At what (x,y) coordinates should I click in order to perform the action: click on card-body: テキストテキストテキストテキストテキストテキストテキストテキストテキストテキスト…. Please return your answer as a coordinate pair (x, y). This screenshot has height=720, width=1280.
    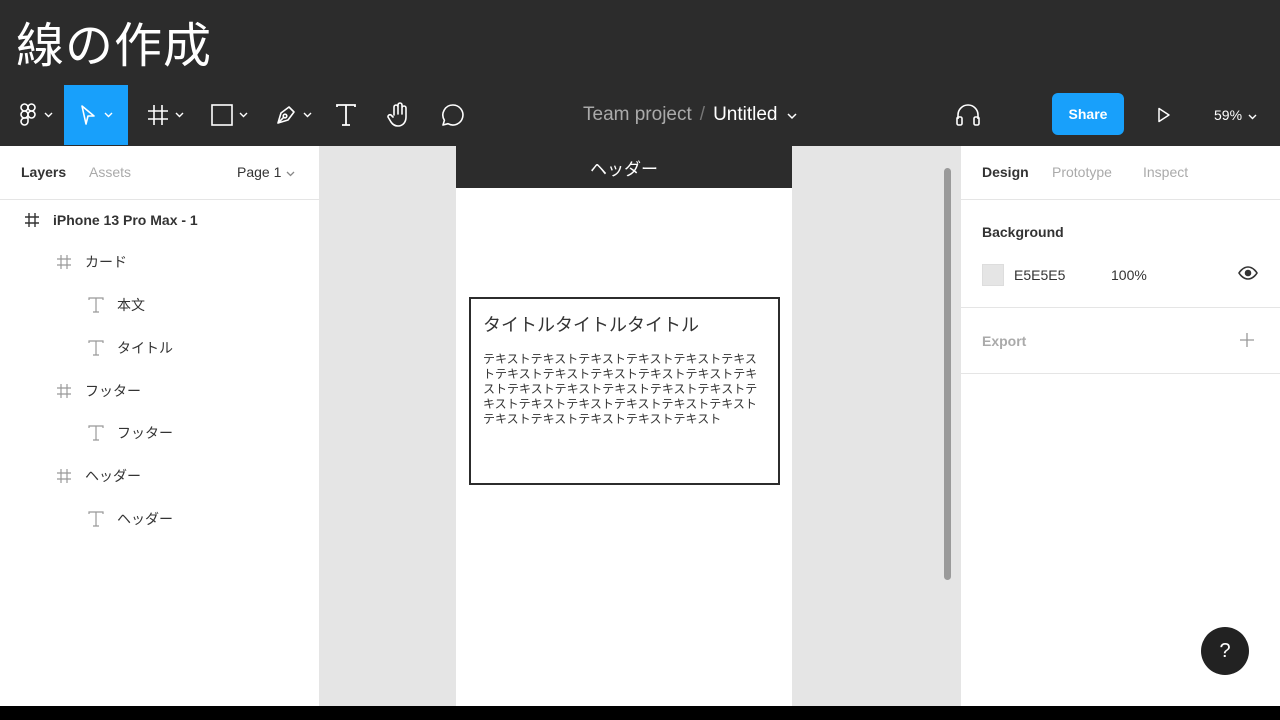
    Looking at the image, I should click on (622, 389).